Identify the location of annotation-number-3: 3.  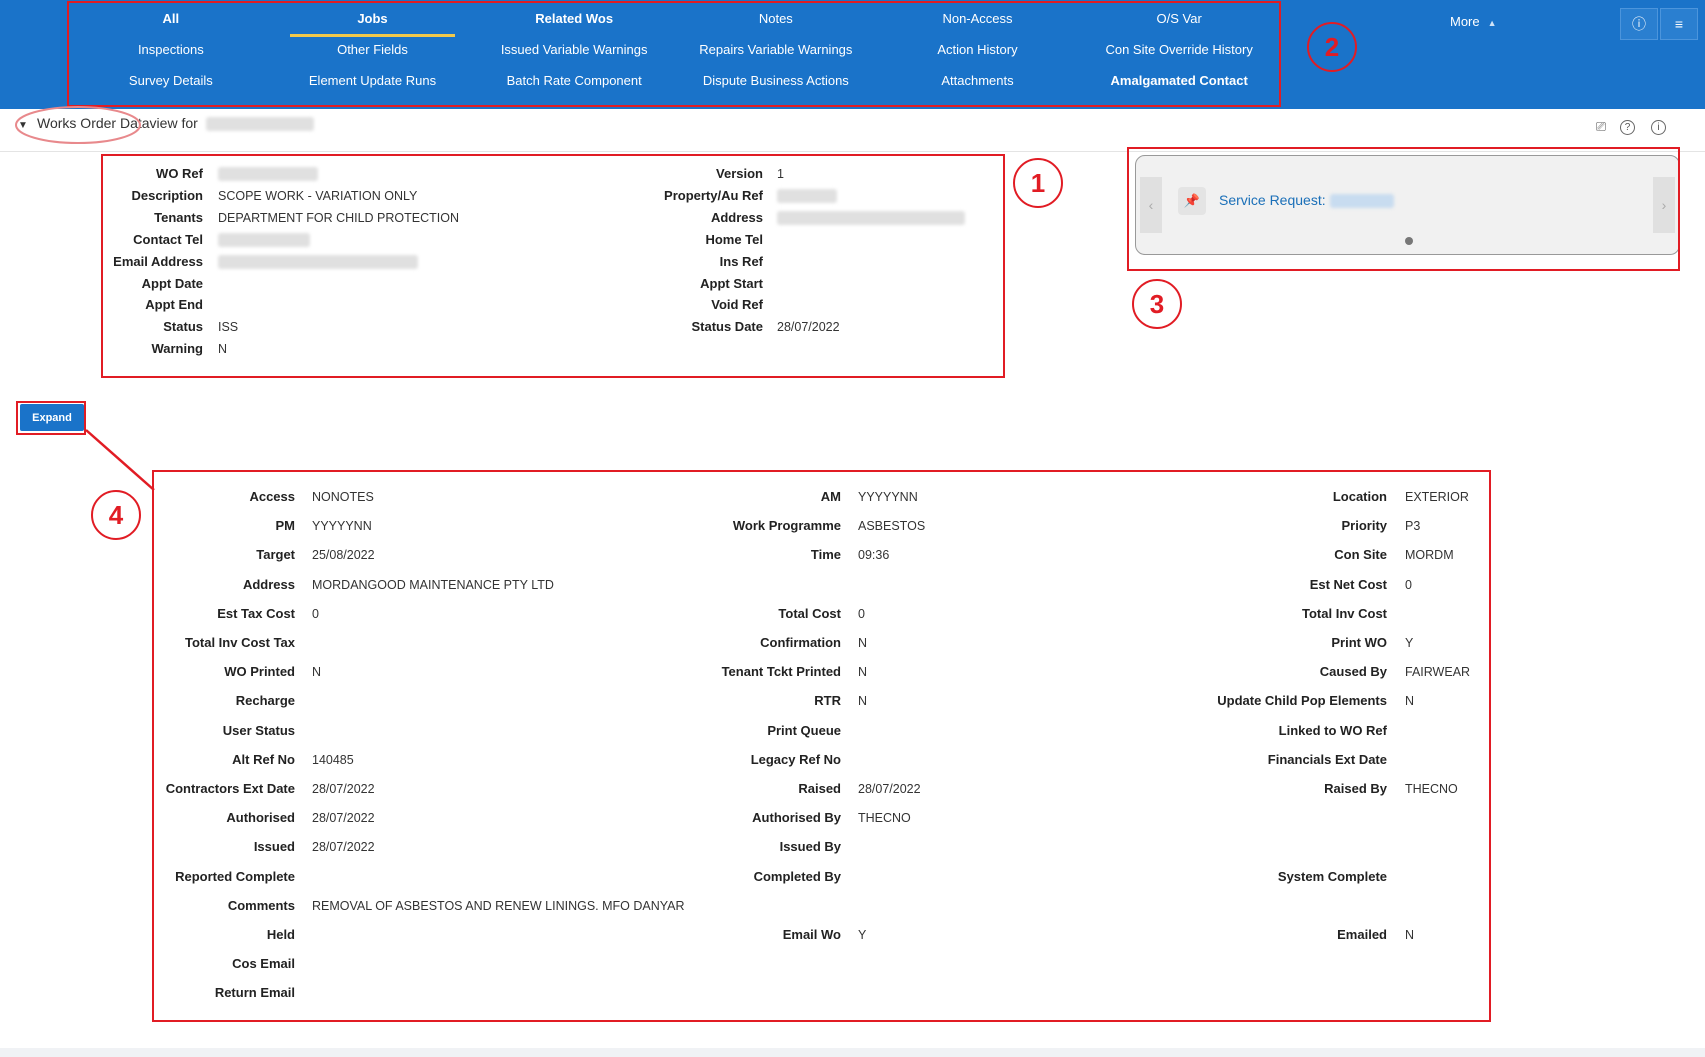
(1157, 304).